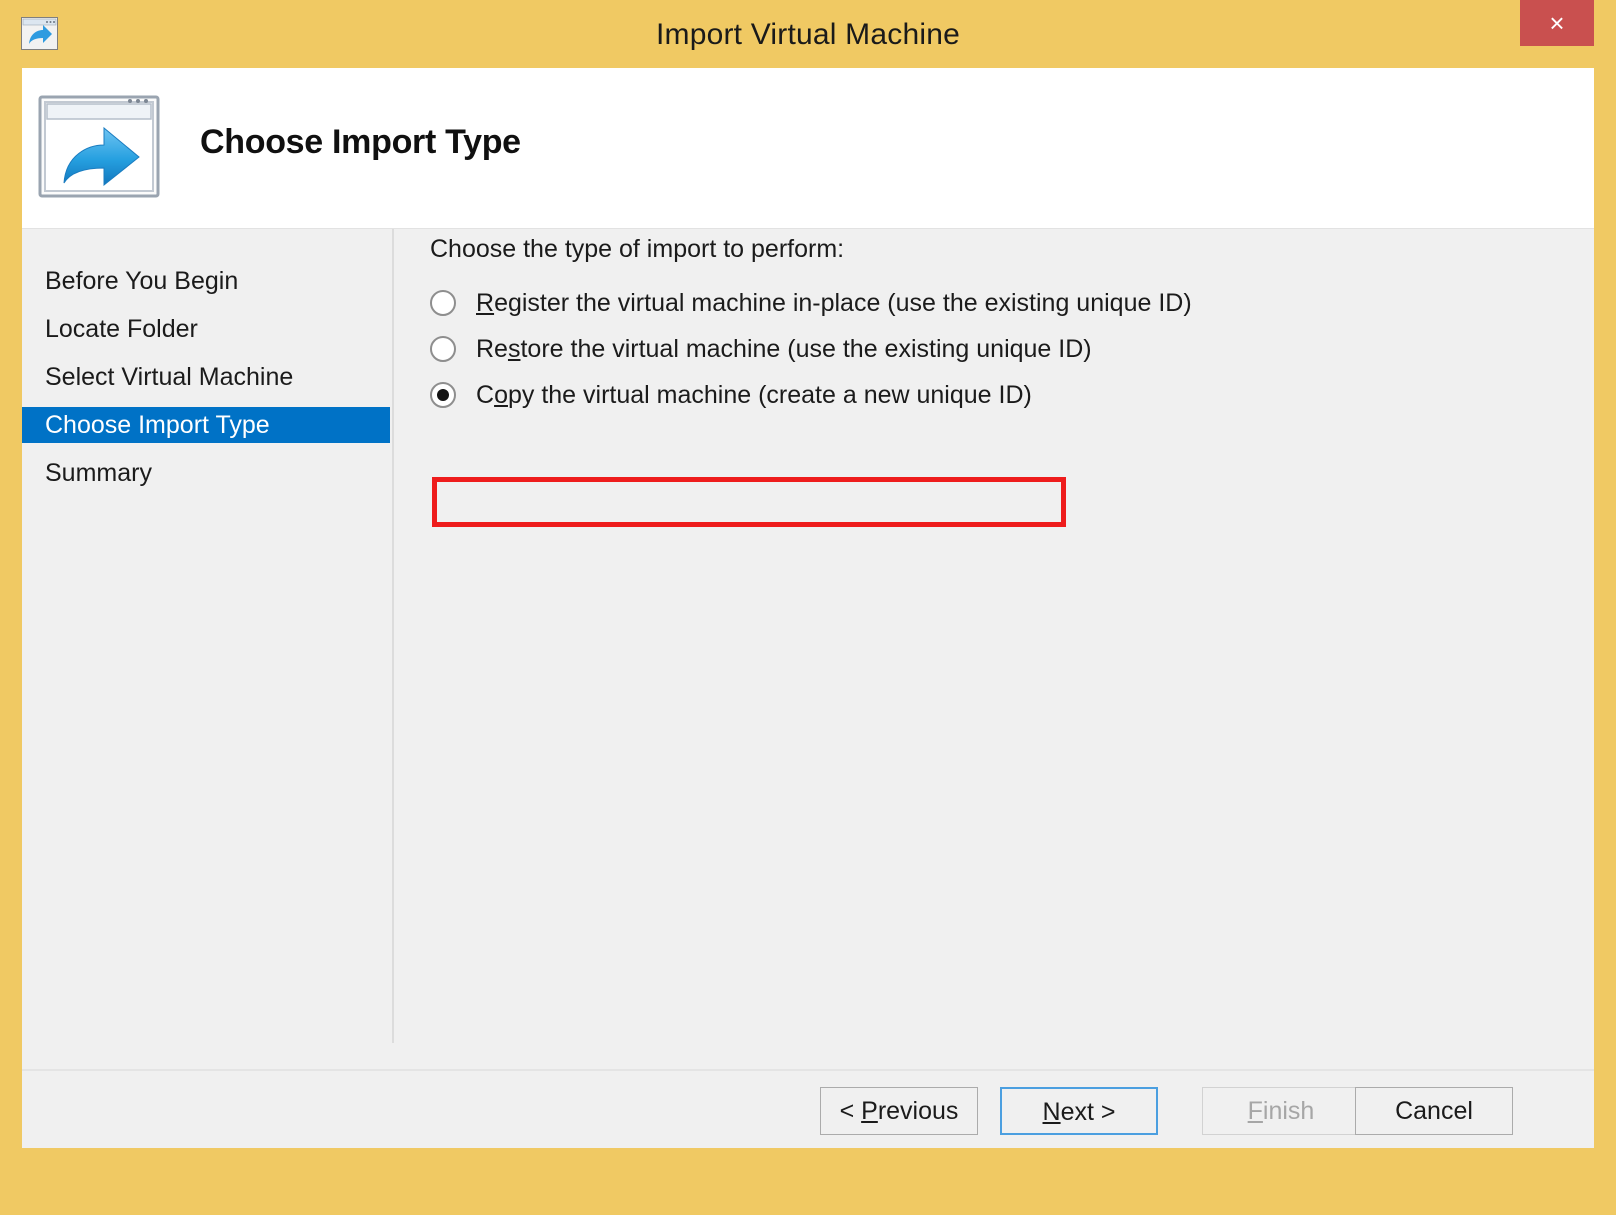  I want to click on button-suffix: revious, so click(918, 1111).